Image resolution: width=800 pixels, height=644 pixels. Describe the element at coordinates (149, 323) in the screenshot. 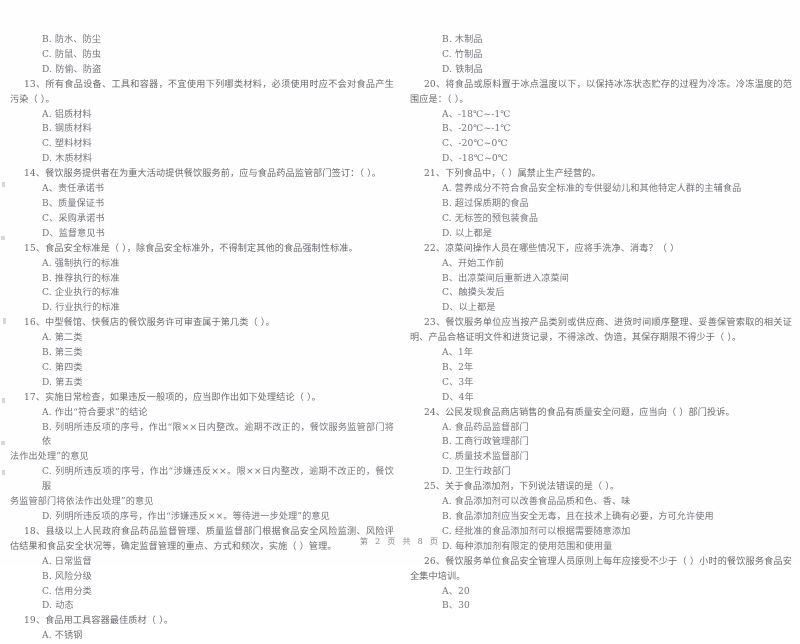

I see `question-stem: 16、中型餐馆、快餐店的餐饮服务许可审查属于第几类（ ）。` at that location.